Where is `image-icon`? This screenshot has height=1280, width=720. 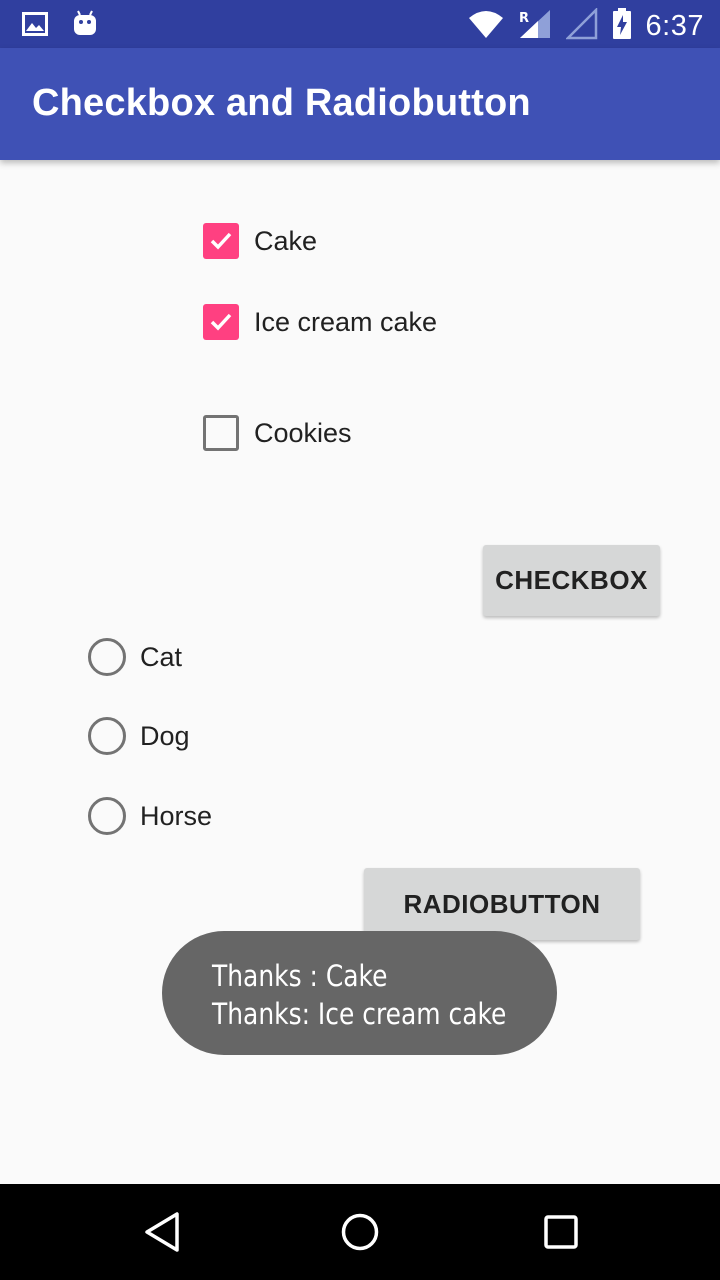
image-icon is located at coordinates (35, 26).